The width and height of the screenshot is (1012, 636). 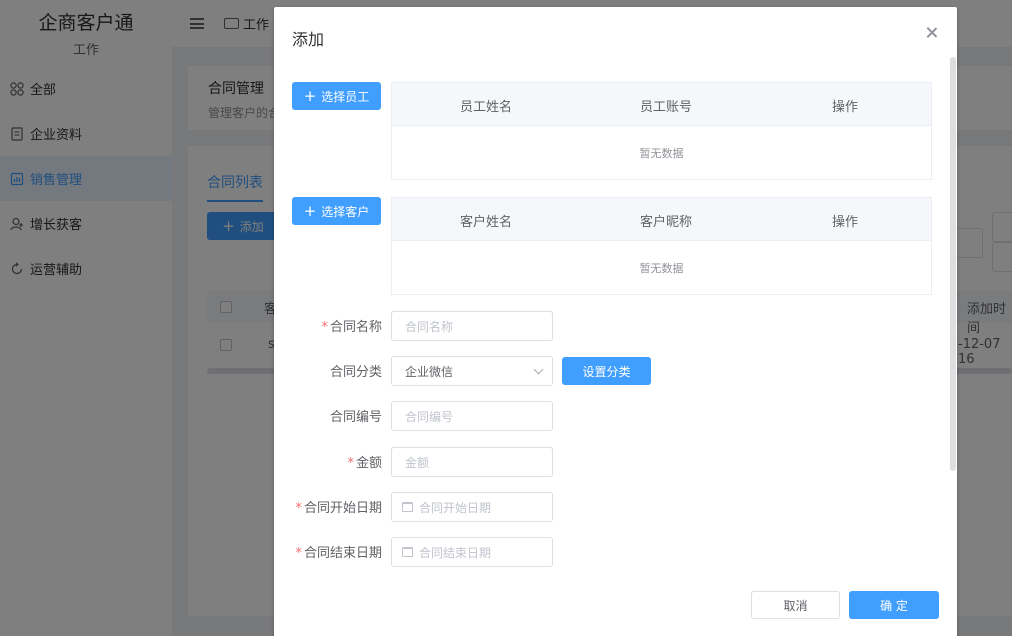 I want to click on select-customer-button: + 选择客户, so click(x=336, y=211).